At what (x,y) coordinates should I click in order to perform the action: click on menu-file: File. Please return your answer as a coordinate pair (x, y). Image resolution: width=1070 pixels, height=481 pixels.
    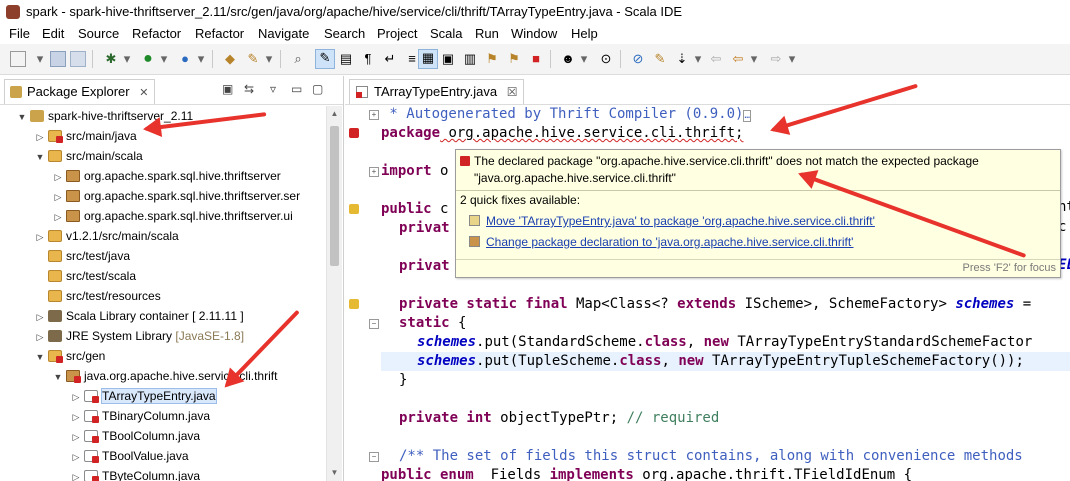
    Looking at the image, I should click on (19, 33).